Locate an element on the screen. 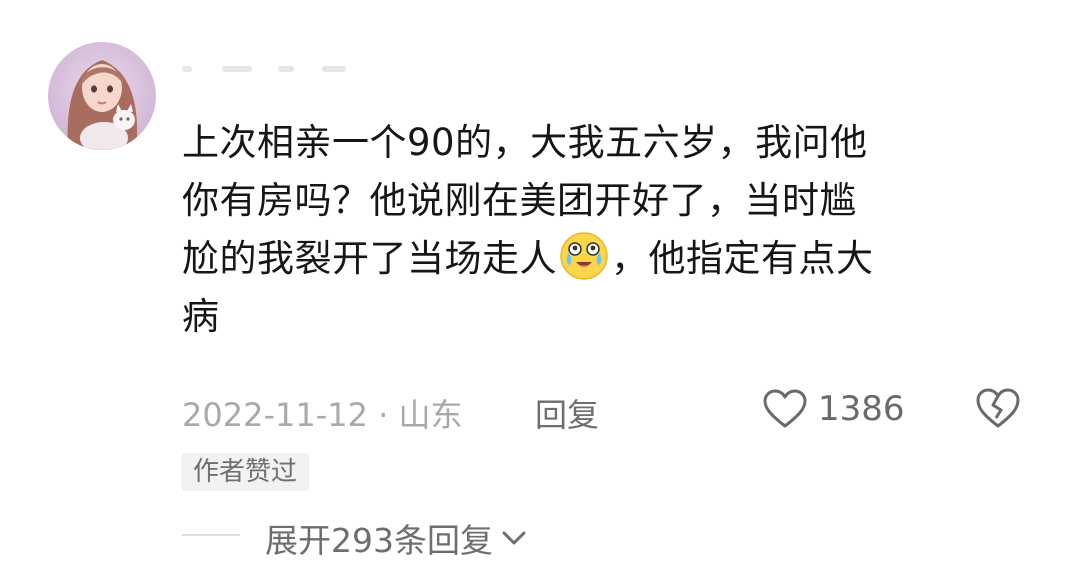  broken-heart-icon is located at coordinates (998, 408).